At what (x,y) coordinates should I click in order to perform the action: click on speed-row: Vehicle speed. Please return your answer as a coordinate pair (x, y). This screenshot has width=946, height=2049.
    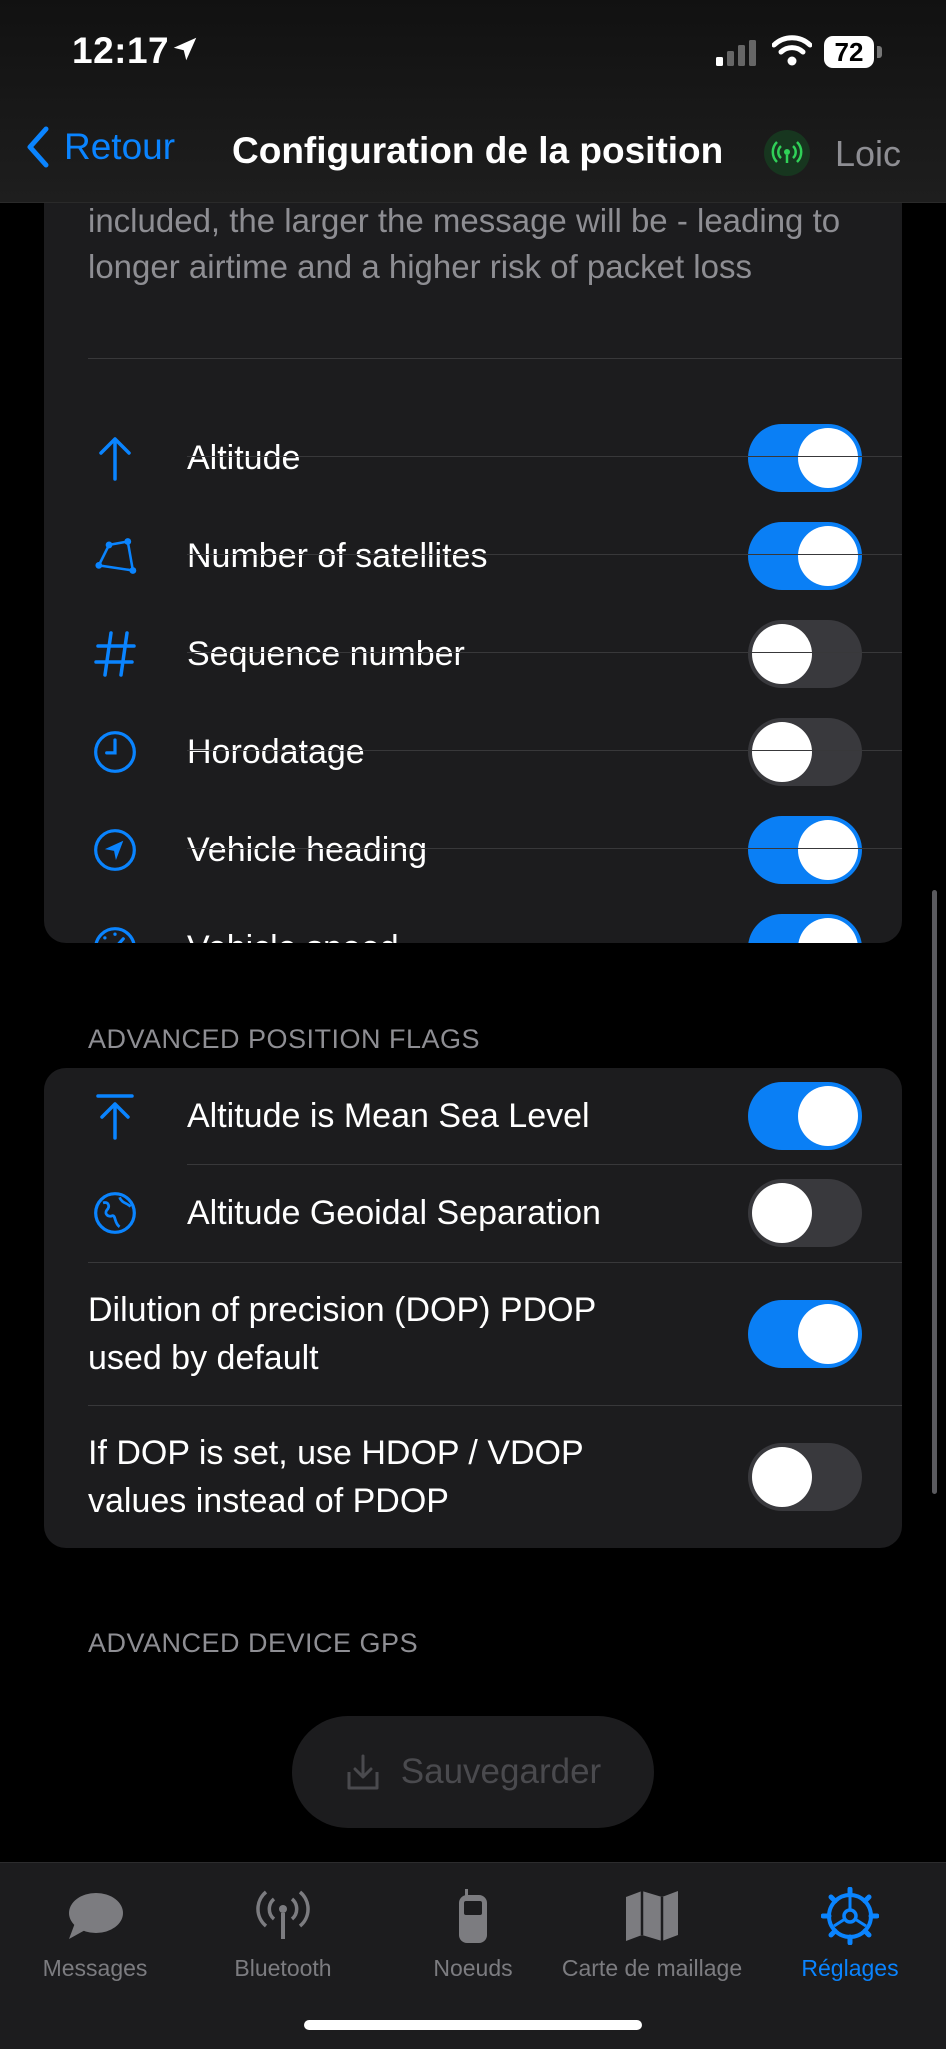
    Looking at the image, I should click on (473, 921).